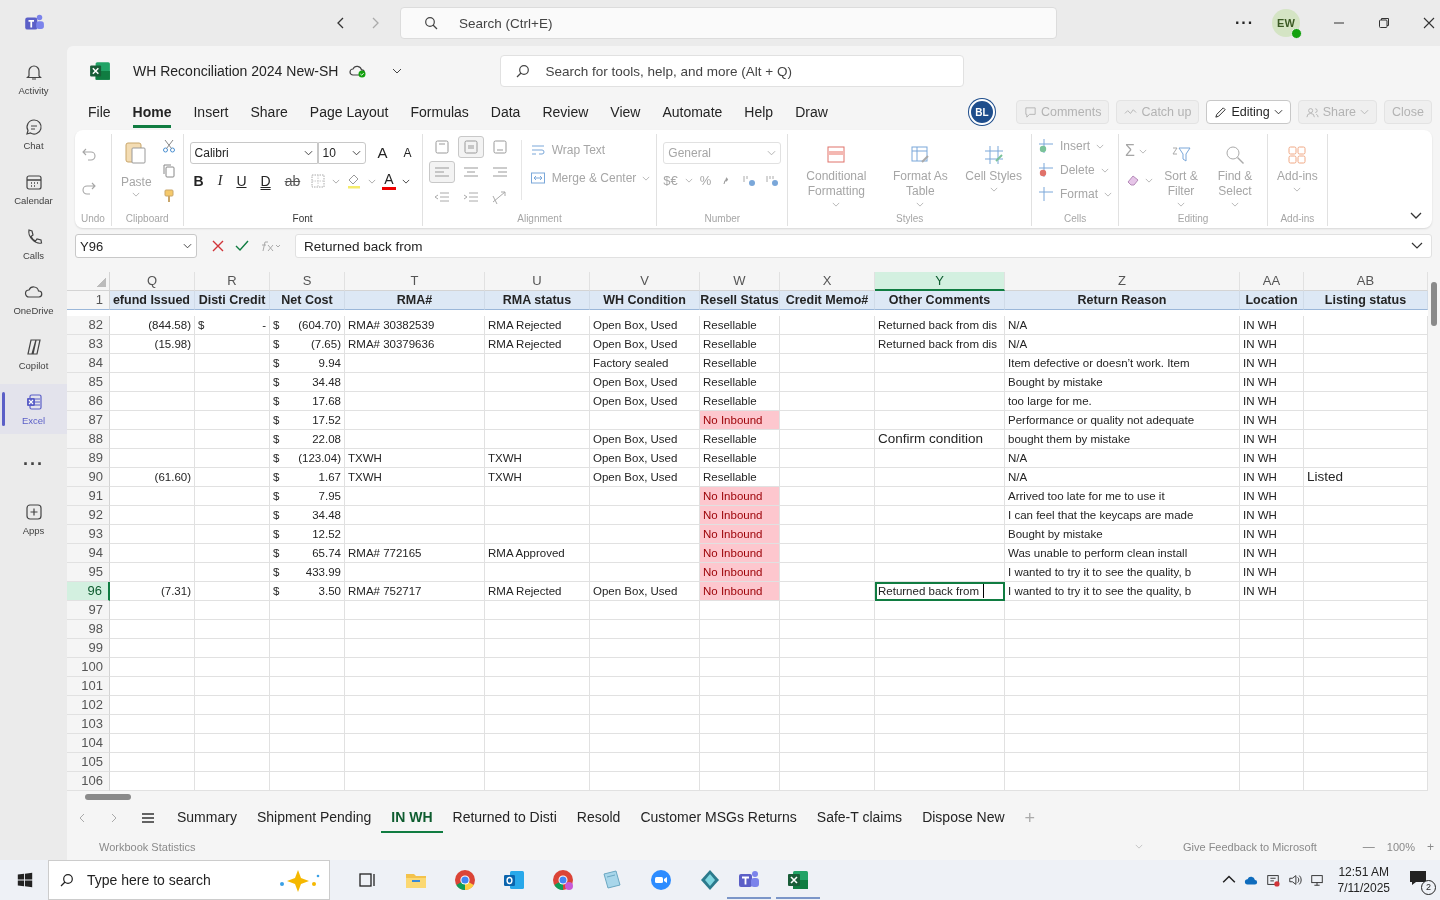  Describe the element at coordinates (168, 146) in the screenshot. I see `scissors-icon` at that location.